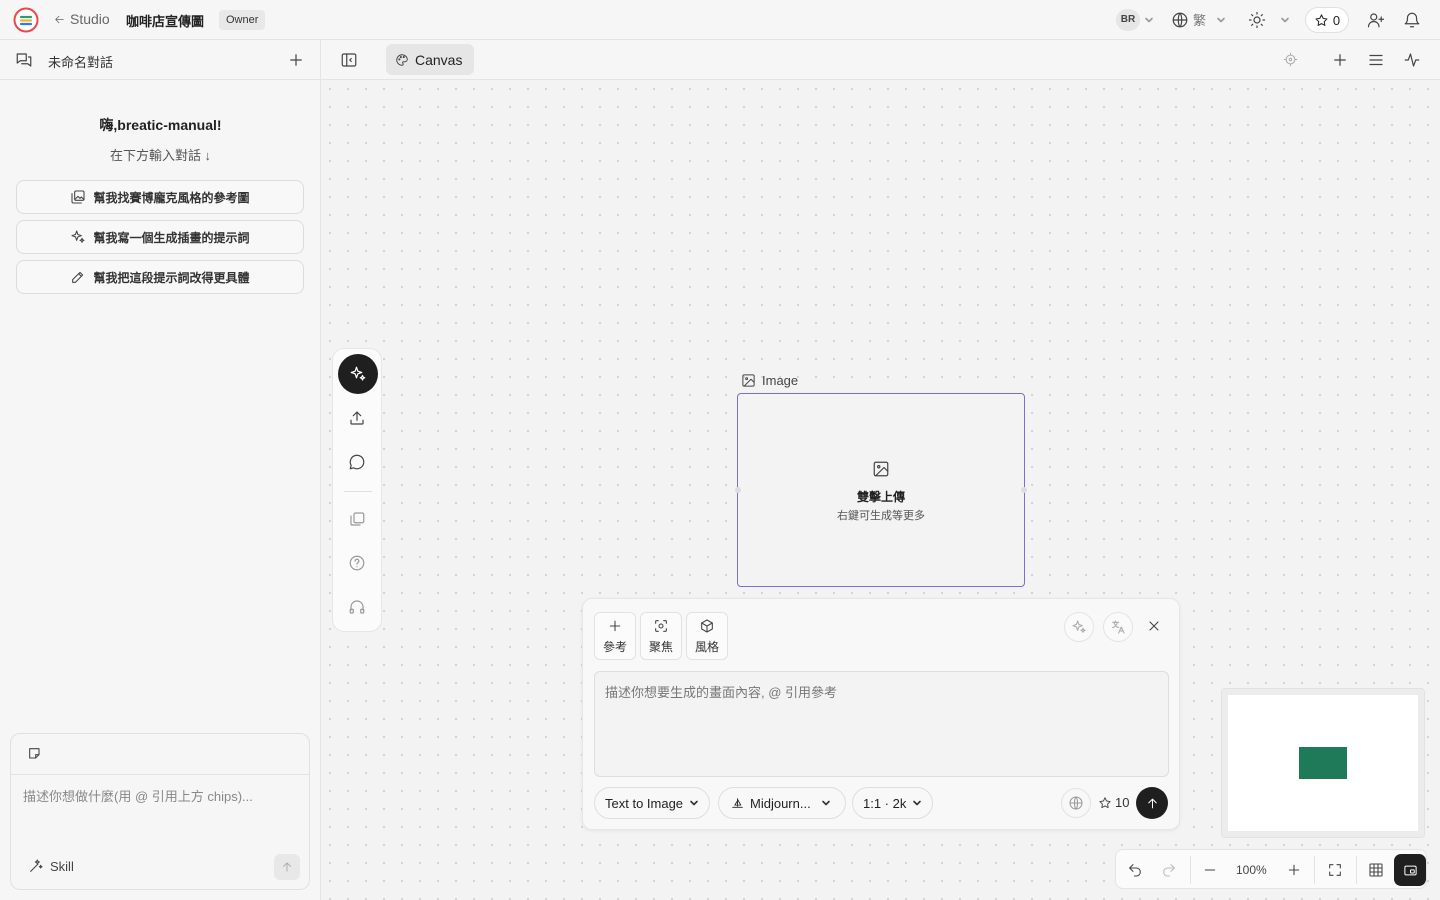  Describe the element at coordinates (1321, 19) in the screenshot. I see `star-icon` at that location.